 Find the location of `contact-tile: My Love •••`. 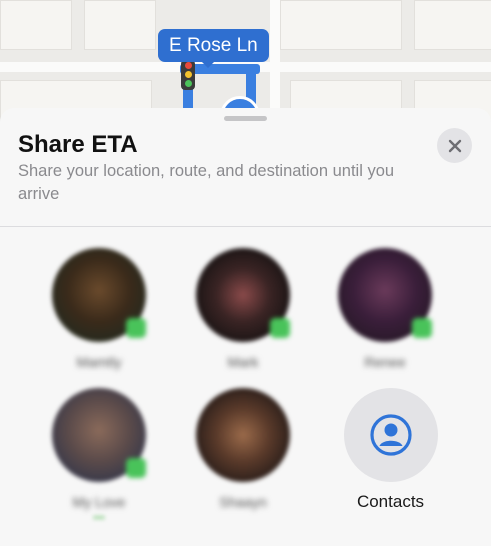

contact-tile: My Love ••• is located at coordinates (99, 456).